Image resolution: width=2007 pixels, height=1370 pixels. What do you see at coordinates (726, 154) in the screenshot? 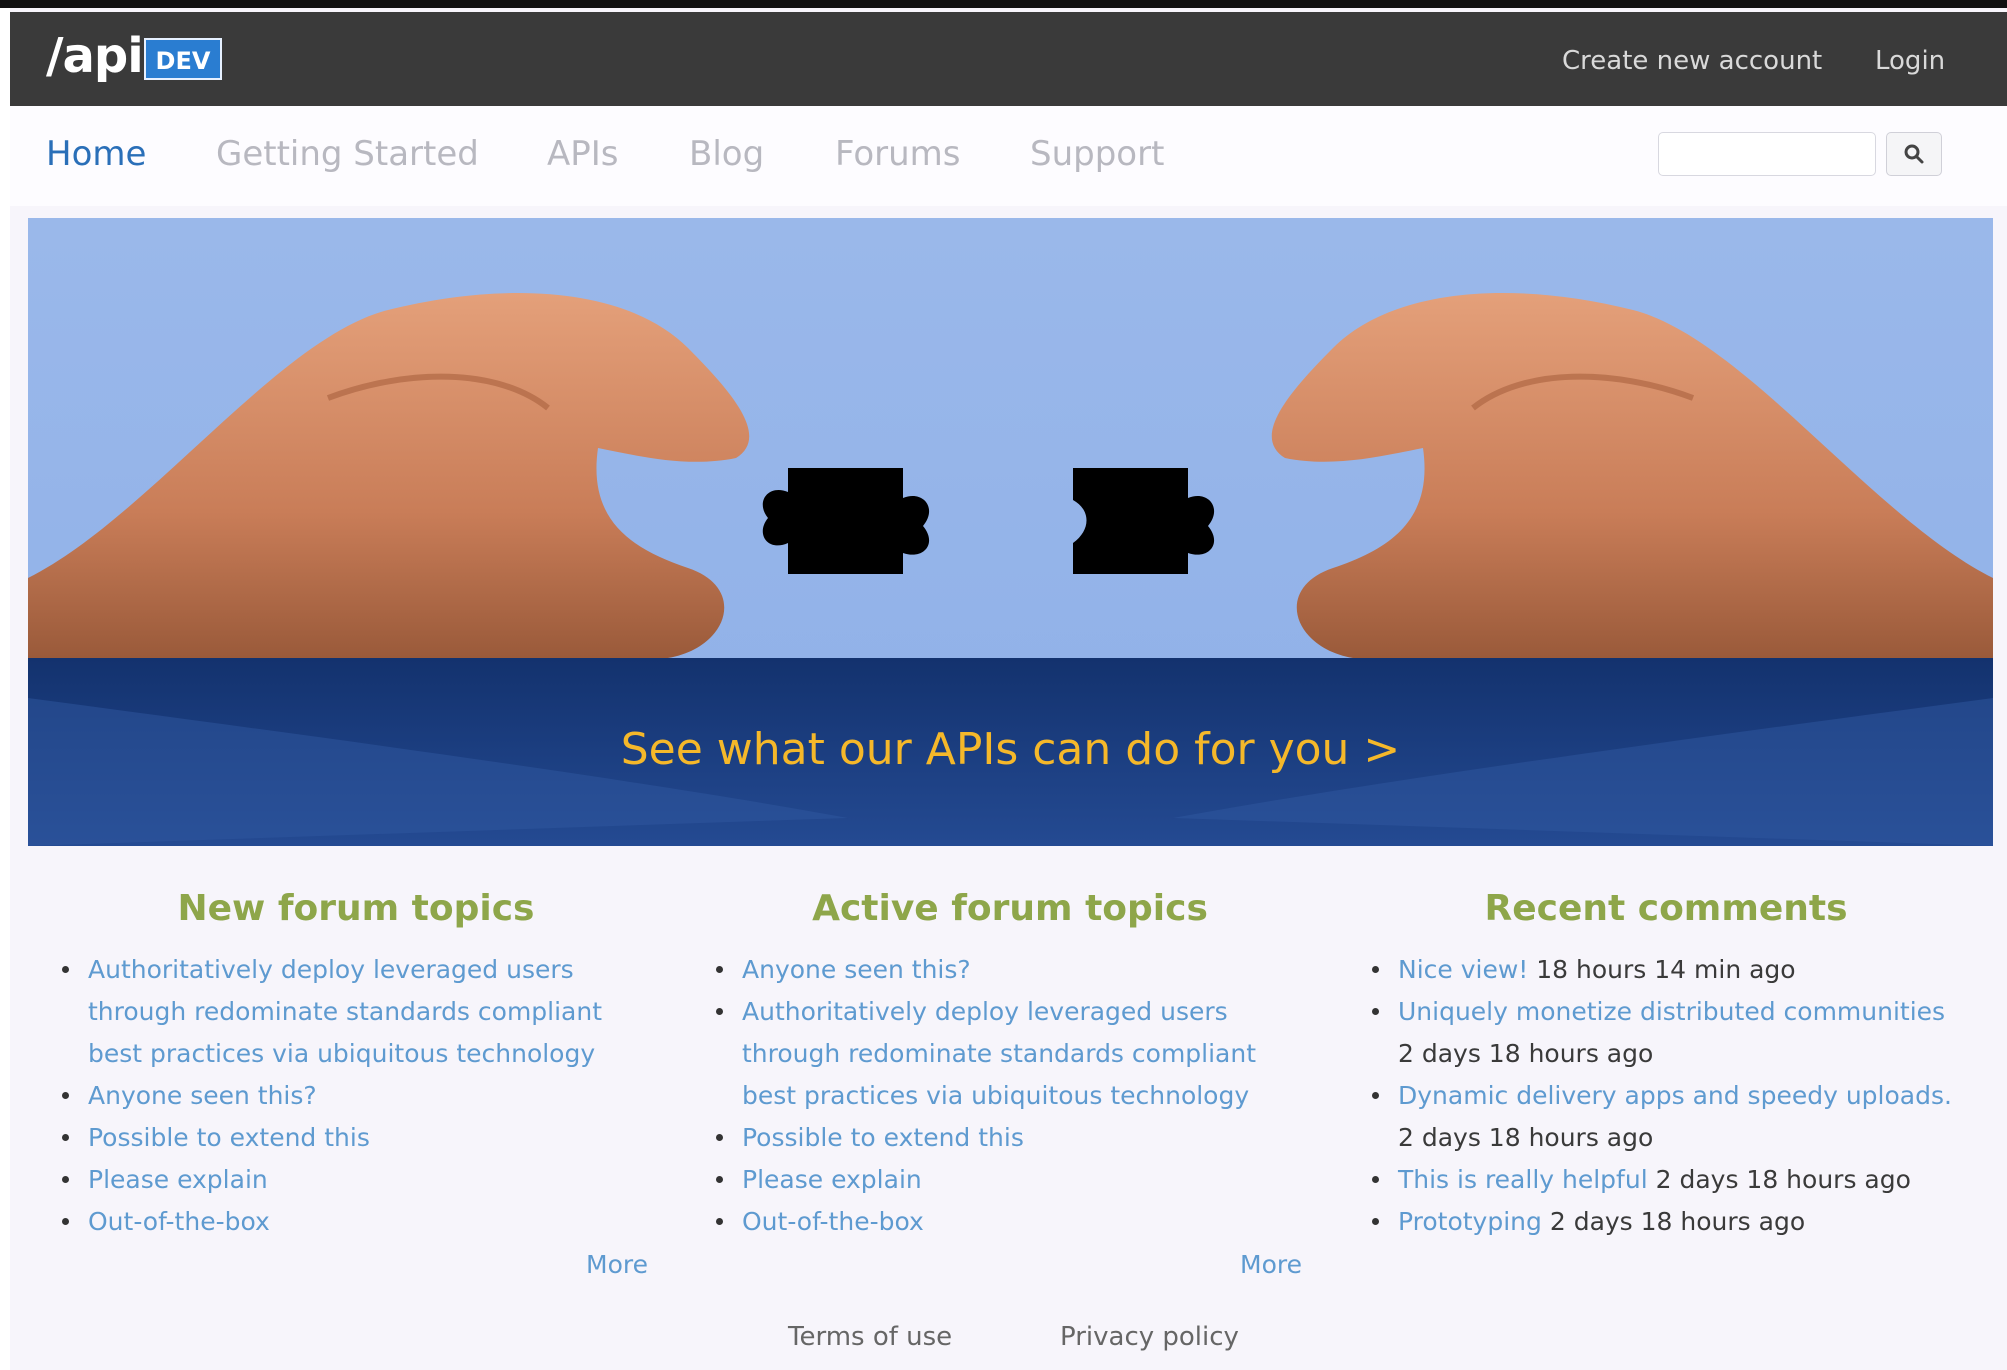
I see `nav-blog: Blog` at bounding box center [726, 154].